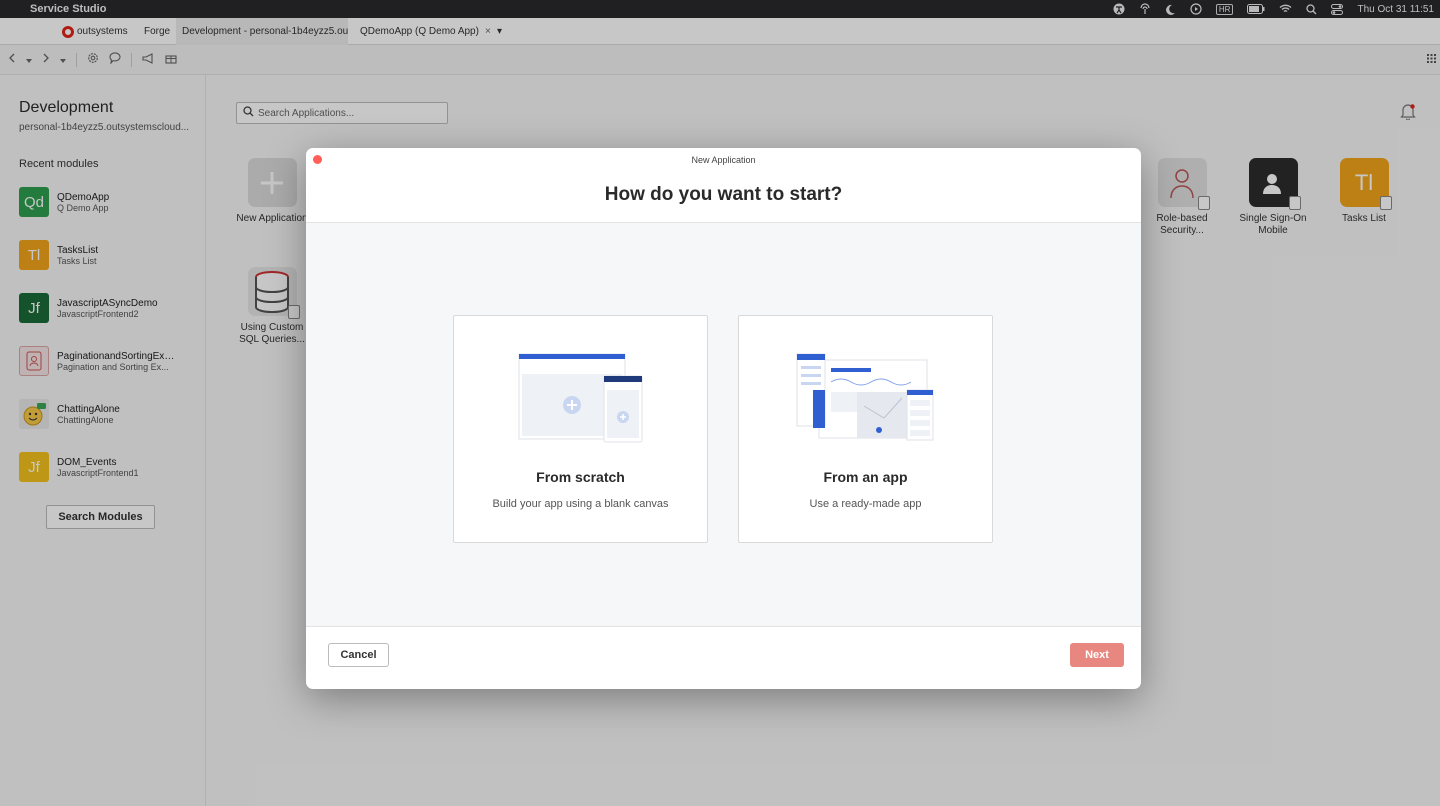  I want to click on option-title: From scratch, so click(580, 477).